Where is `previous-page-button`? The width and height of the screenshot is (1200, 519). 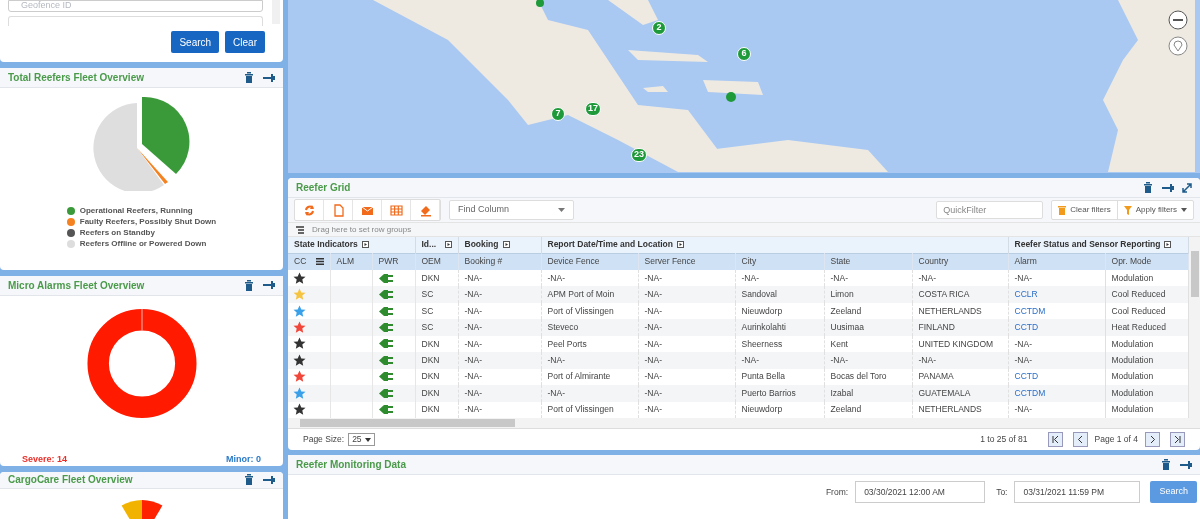
previous-page-button is located at coordinates (1080, 439).